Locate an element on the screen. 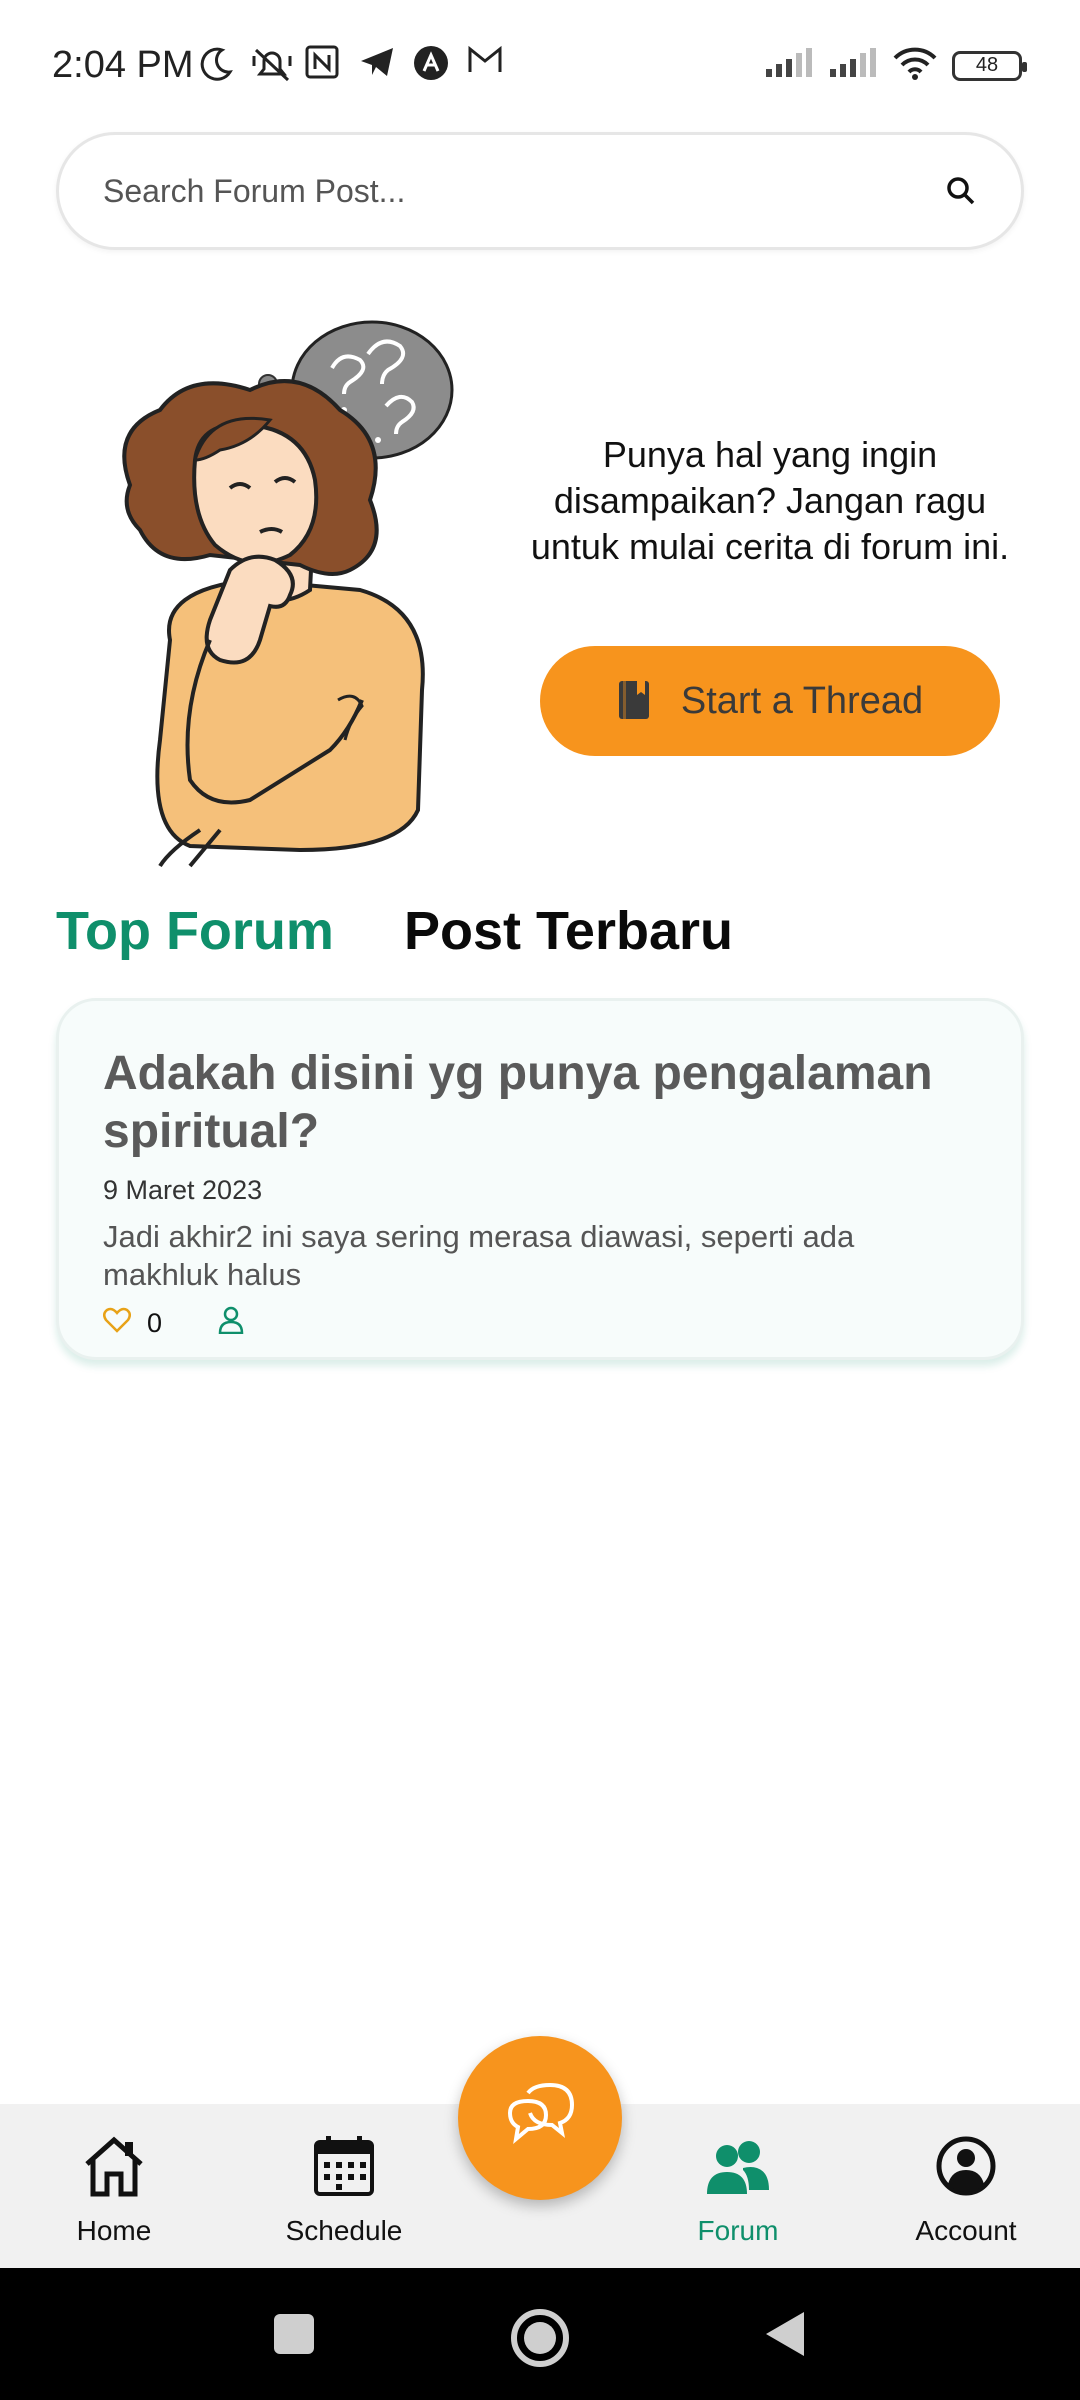 This screenshot has width=1080, height=2400. search-bar is located at coordinates (540, 191).